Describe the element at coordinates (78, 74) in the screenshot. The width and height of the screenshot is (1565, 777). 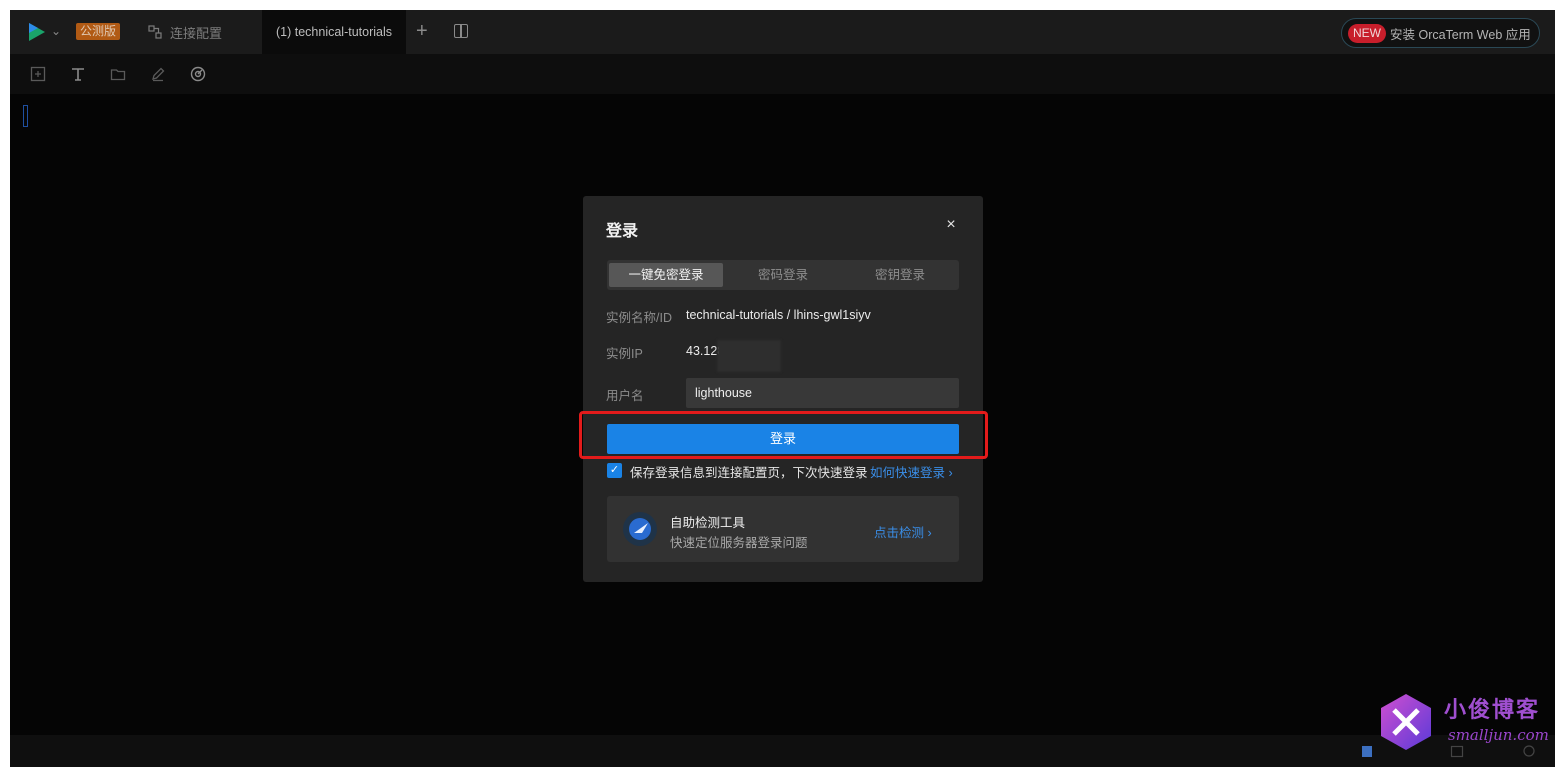
I see `text-icon` at that location.